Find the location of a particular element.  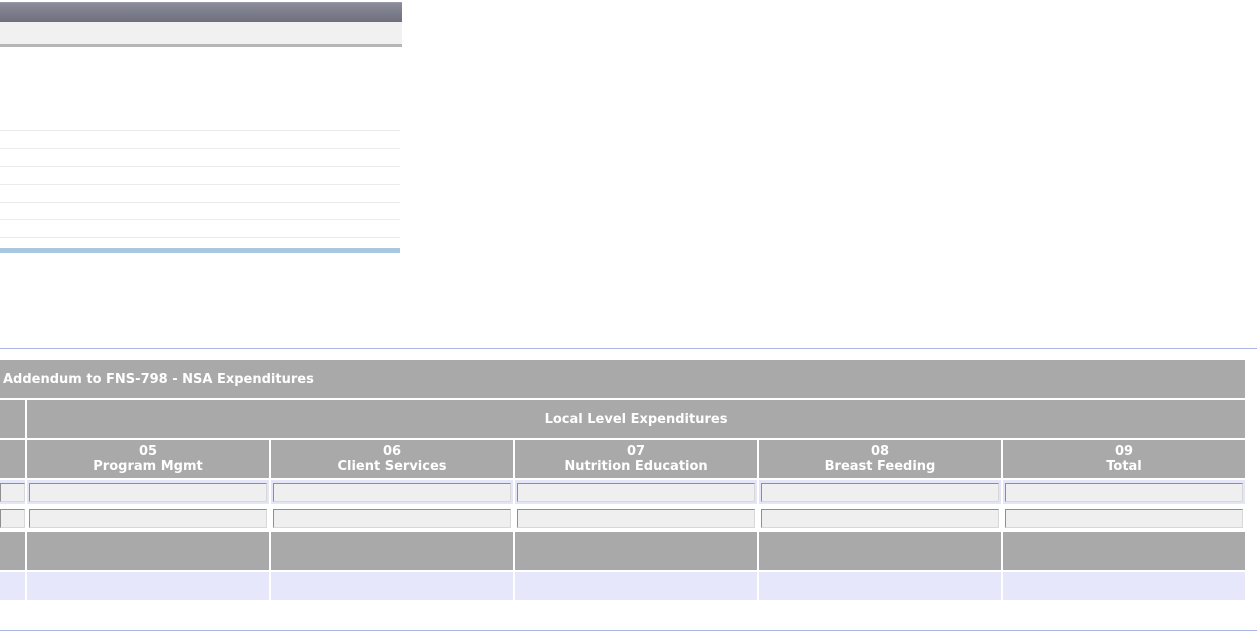

row1-total-input is located at coordinates (1124, 492).